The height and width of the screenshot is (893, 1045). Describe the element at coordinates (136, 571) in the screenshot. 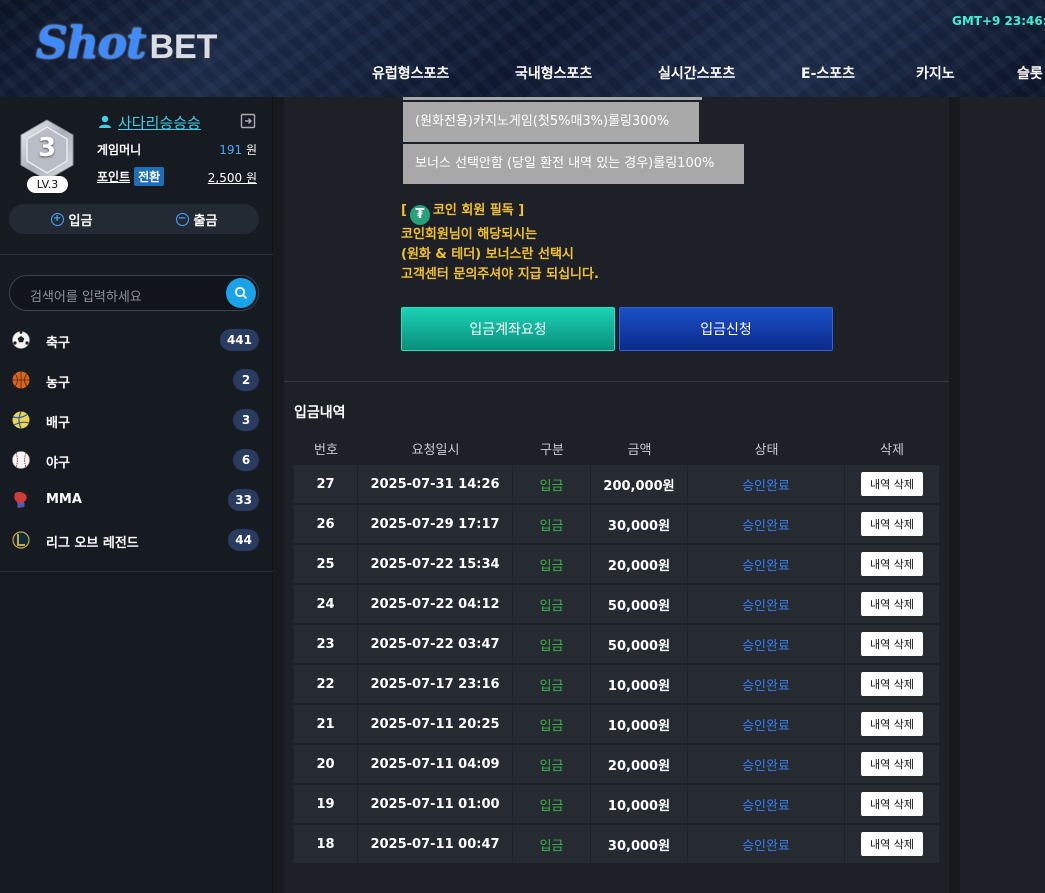

I see `sidebar-divider` at that location.